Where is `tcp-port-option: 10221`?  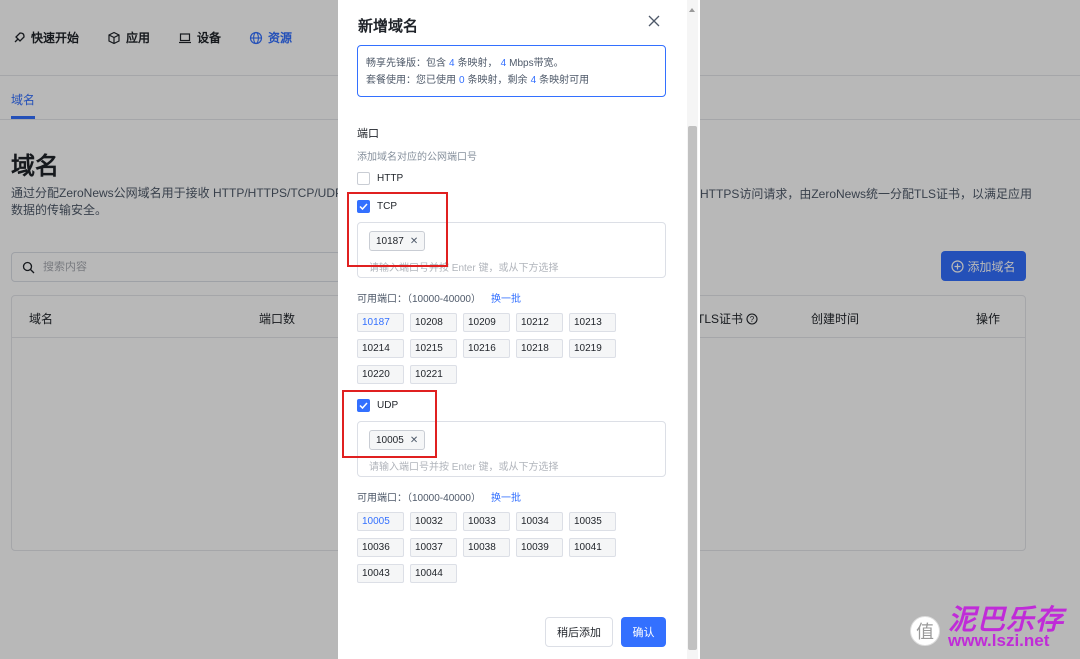 tcp-port-option: 10221 is located at coordinates (433, 374).